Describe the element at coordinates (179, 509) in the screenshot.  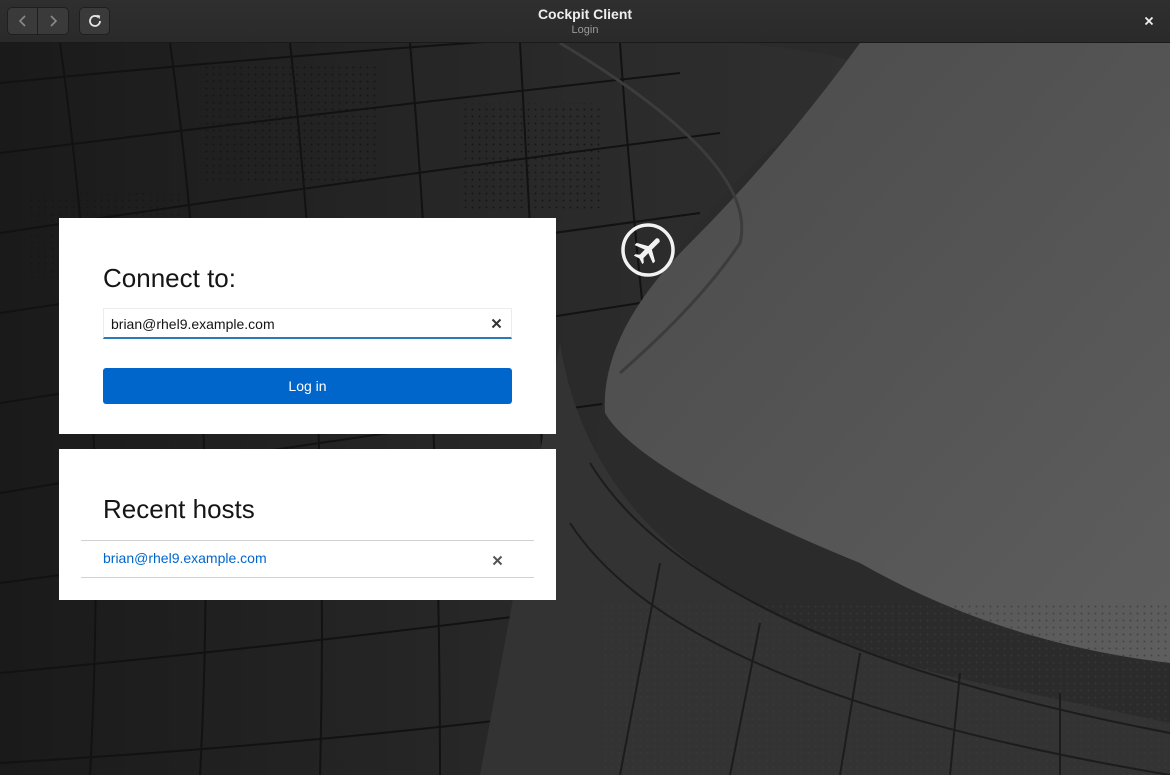
I see `recent-hosts-heading: Recent hosts` at that location.